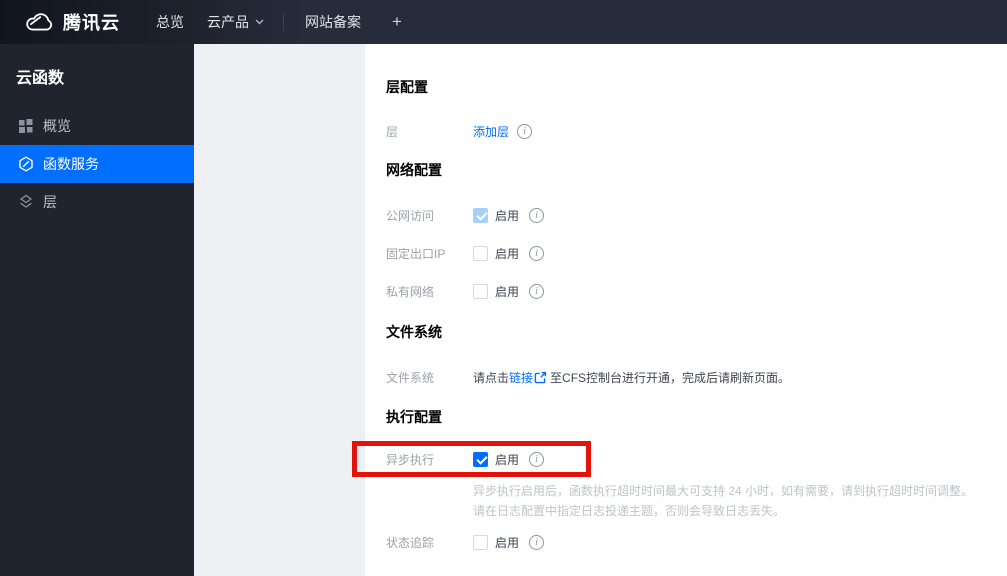 The width and height of the screenshot is (1007, 576). I want to click on checkbox-status-tracing, so click(480, 542).